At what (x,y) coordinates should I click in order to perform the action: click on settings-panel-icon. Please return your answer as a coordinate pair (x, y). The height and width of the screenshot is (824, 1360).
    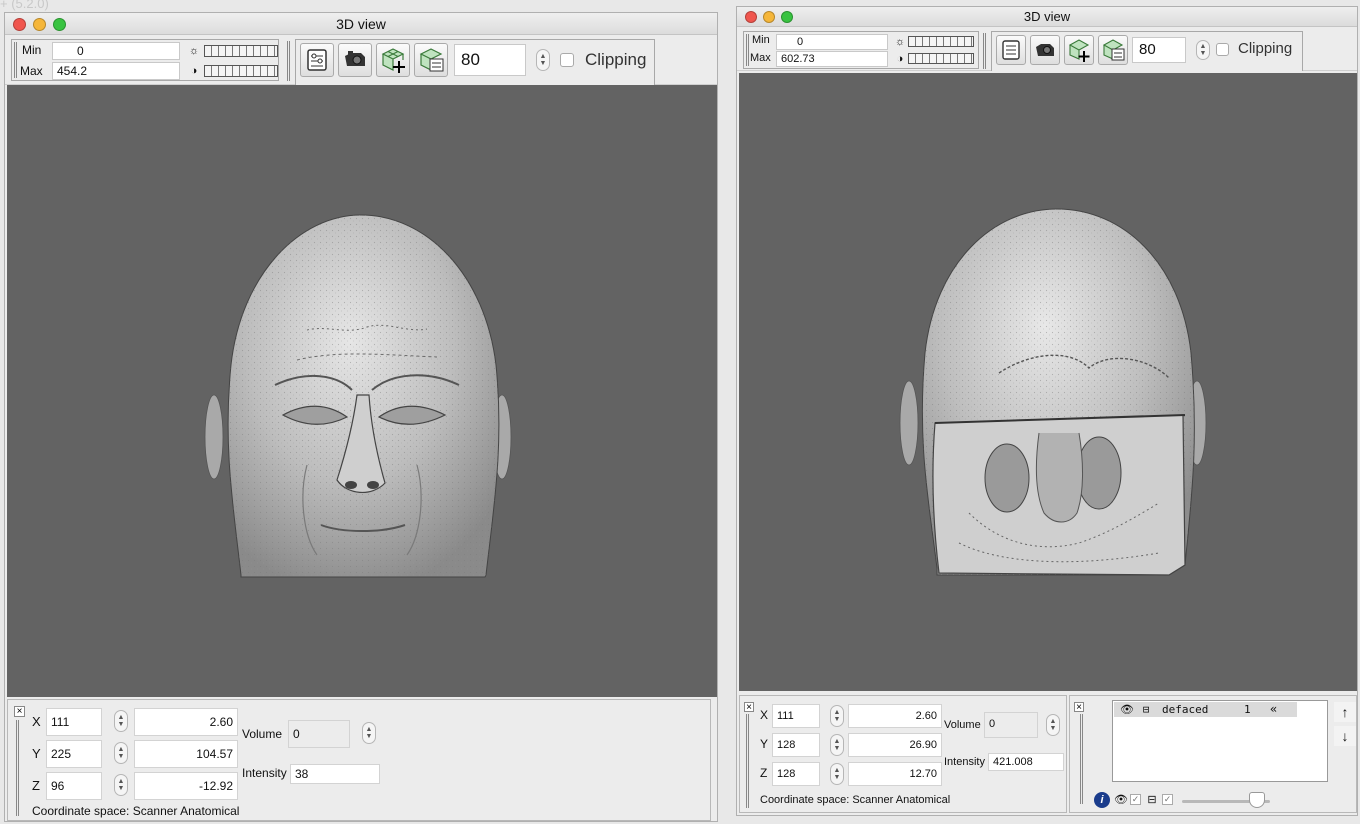
    Looking at the image, I should click on (317, 60).